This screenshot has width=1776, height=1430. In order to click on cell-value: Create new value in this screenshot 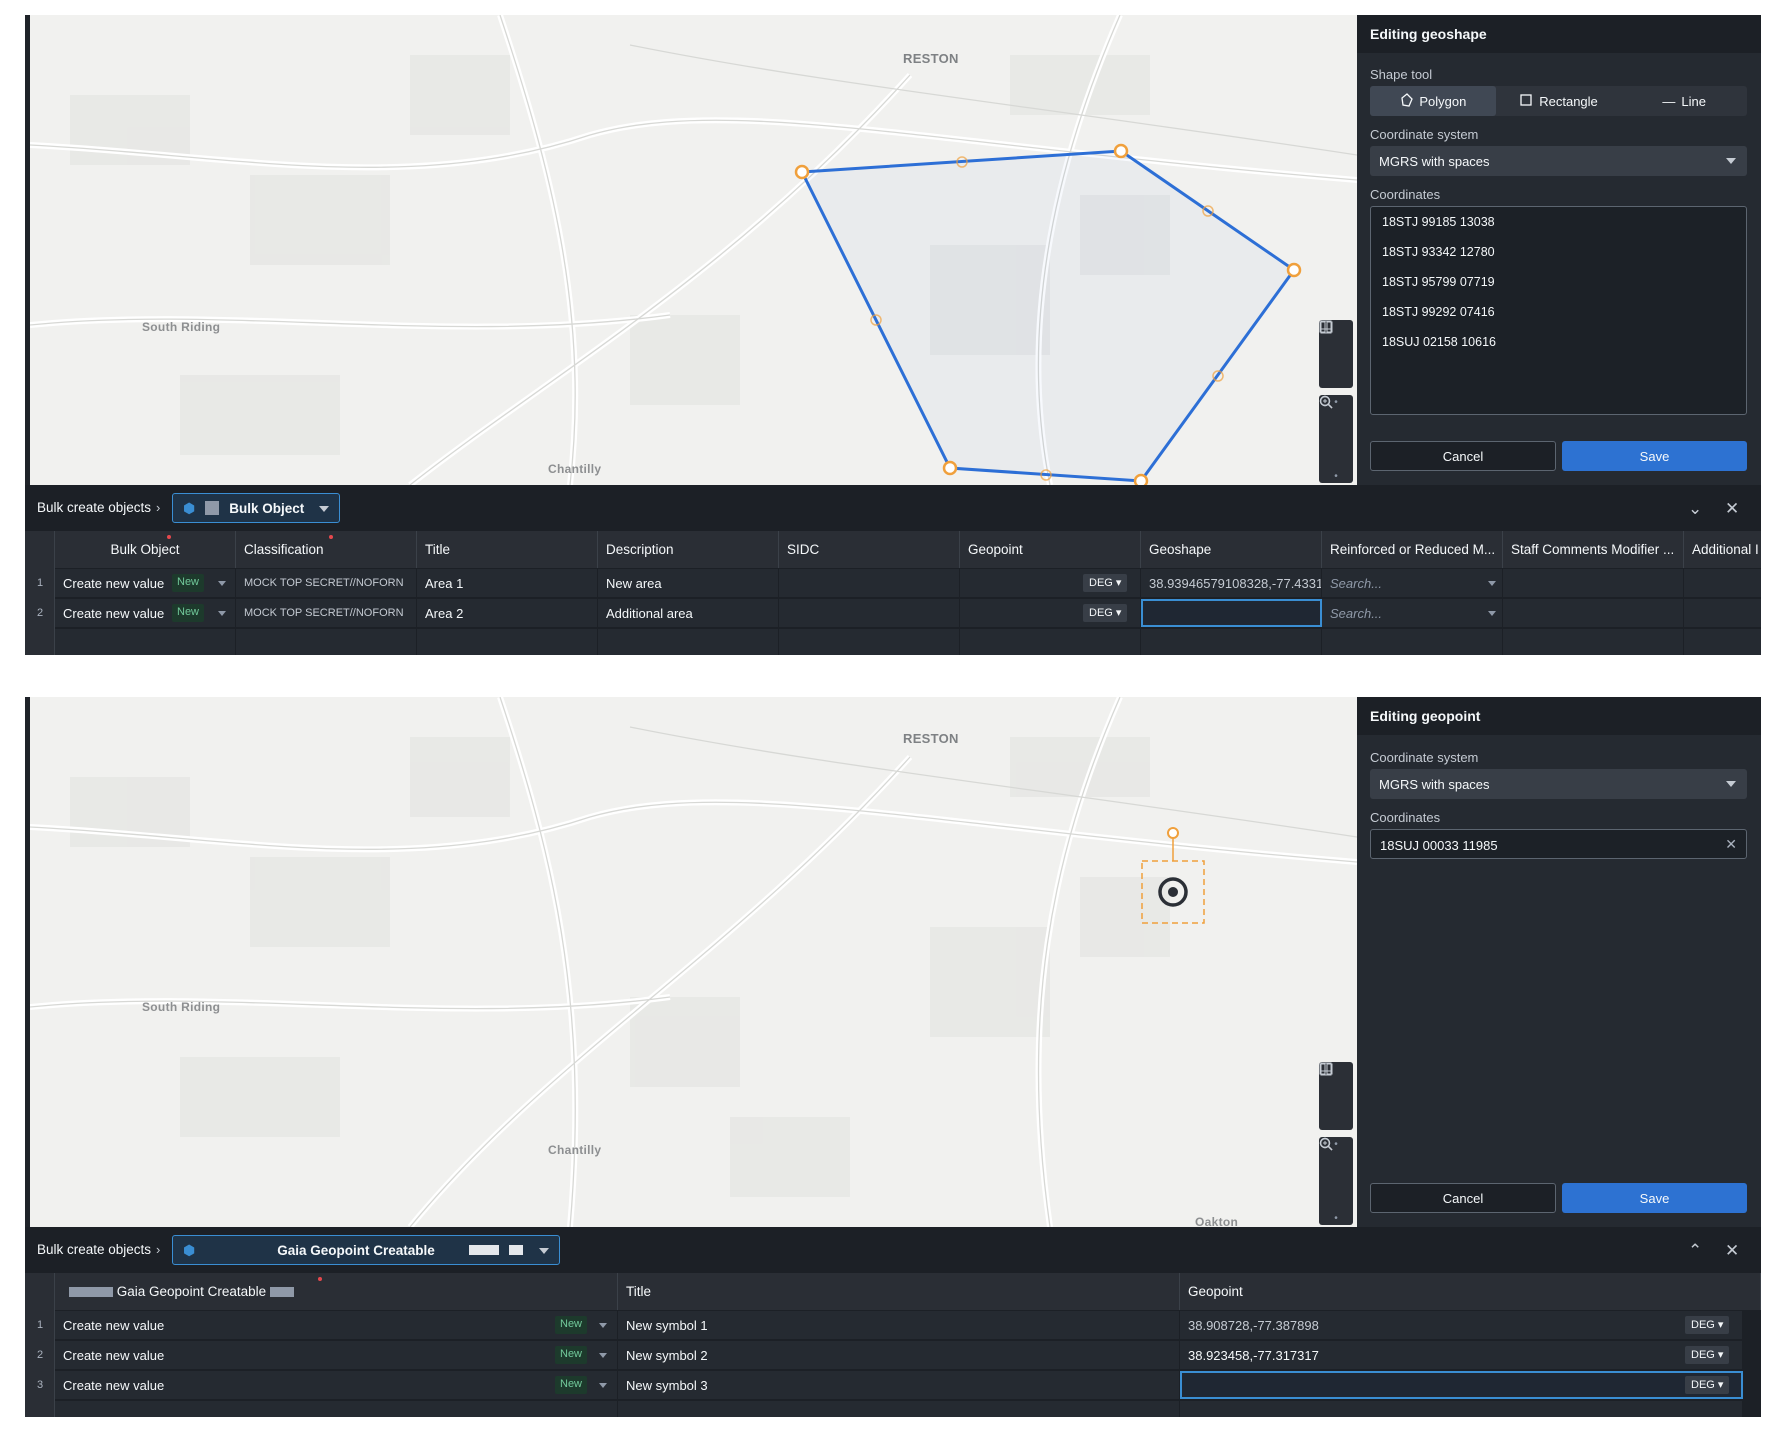, I will do `click(114, 583)`.